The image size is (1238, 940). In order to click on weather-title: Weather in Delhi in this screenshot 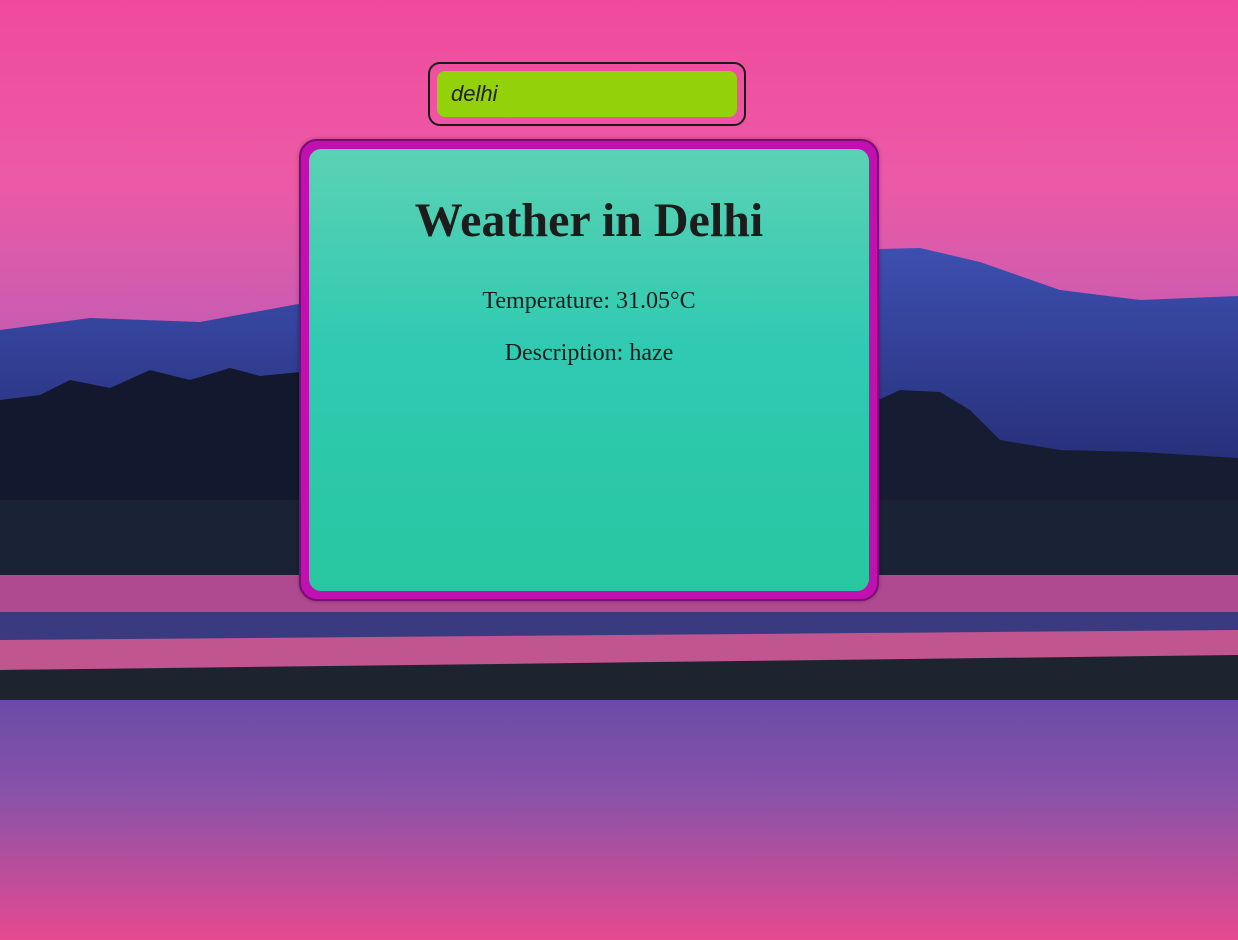, I will do `click(589, 220)`.